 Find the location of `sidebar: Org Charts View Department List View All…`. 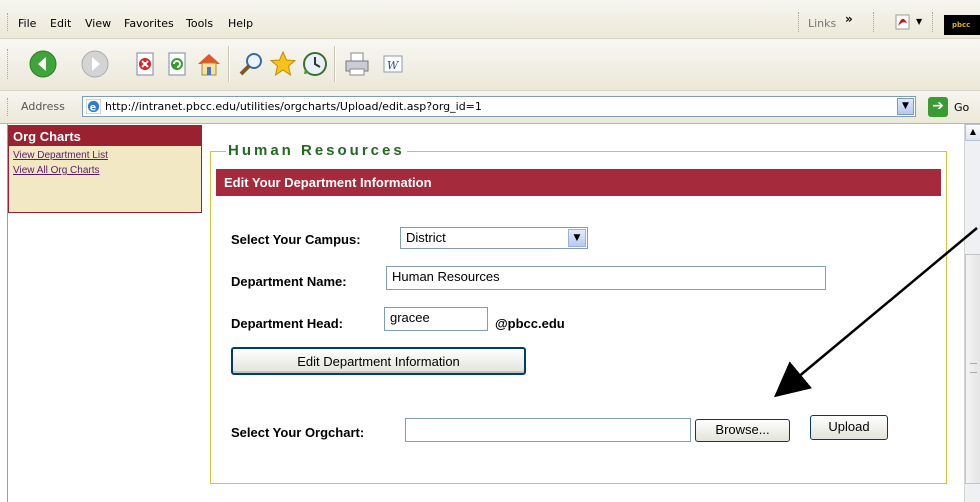

sidebar: Org Charts View Department List View All… is located at coordinates (105, 169).